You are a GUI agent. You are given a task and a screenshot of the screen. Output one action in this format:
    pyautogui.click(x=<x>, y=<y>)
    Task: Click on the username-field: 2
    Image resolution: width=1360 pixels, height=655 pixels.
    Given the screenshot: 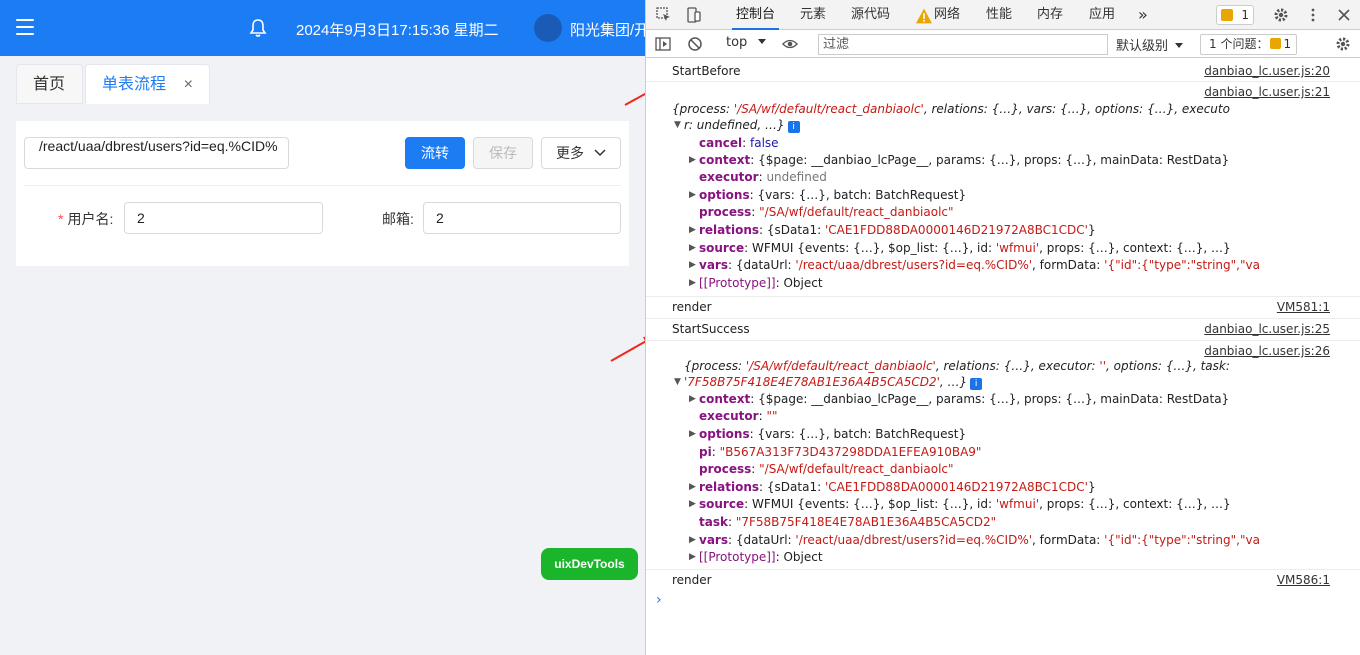 What is the action you would take?
    pyautogui.click(x=223, y=218)
    